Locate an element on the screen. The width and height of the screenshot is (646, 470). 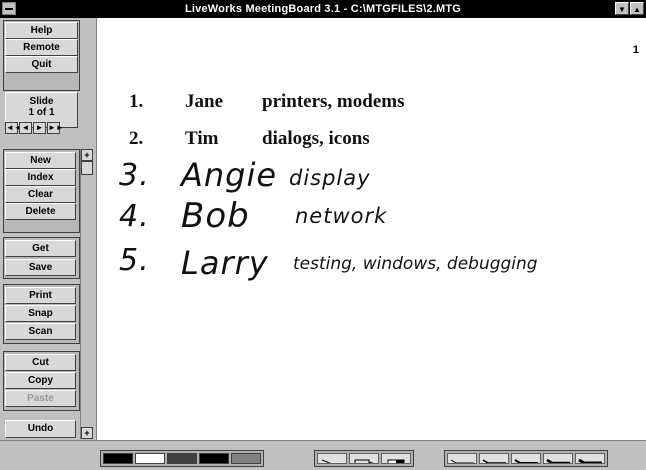
line-width-thin-icon is located at coordinates (462, 458).